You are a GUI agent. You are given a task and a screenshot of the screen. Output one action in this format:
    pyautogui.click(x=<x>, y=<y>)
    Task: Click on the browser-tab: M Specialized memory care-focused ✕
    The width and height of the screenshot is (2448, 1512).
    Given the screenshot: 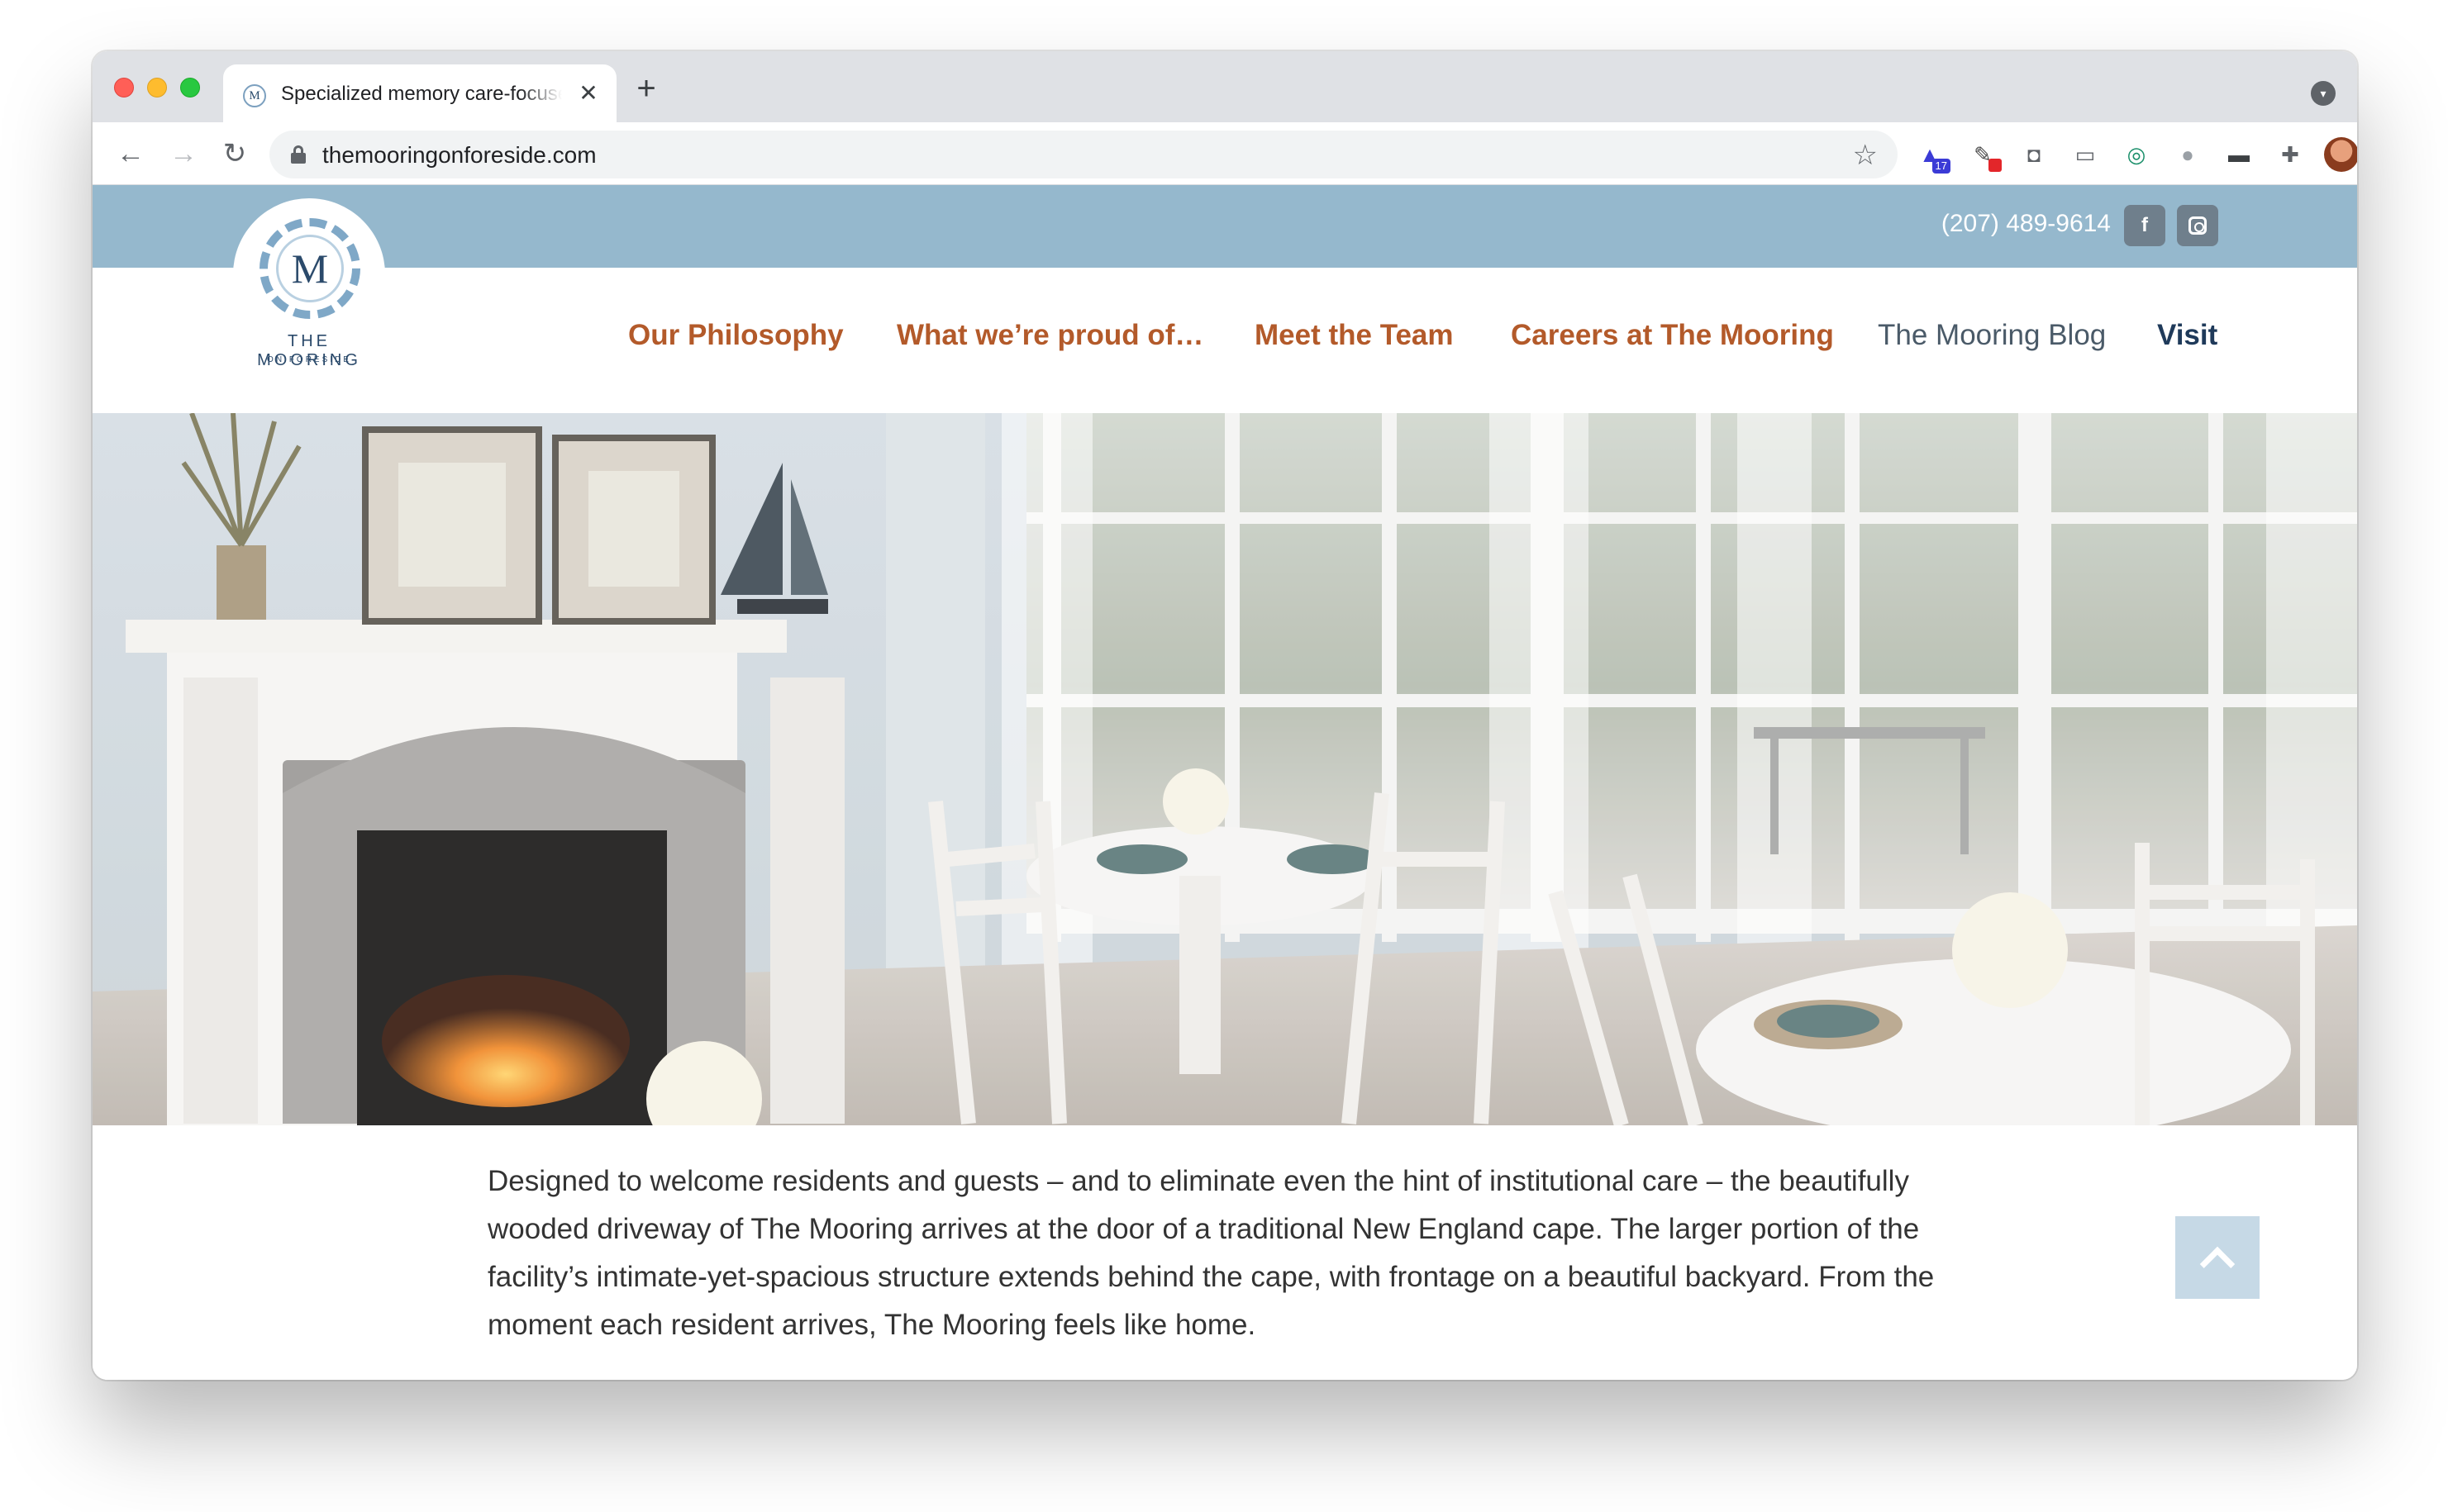 What is the action you would take?
    pyautogui.click(x=420, y=93)
    